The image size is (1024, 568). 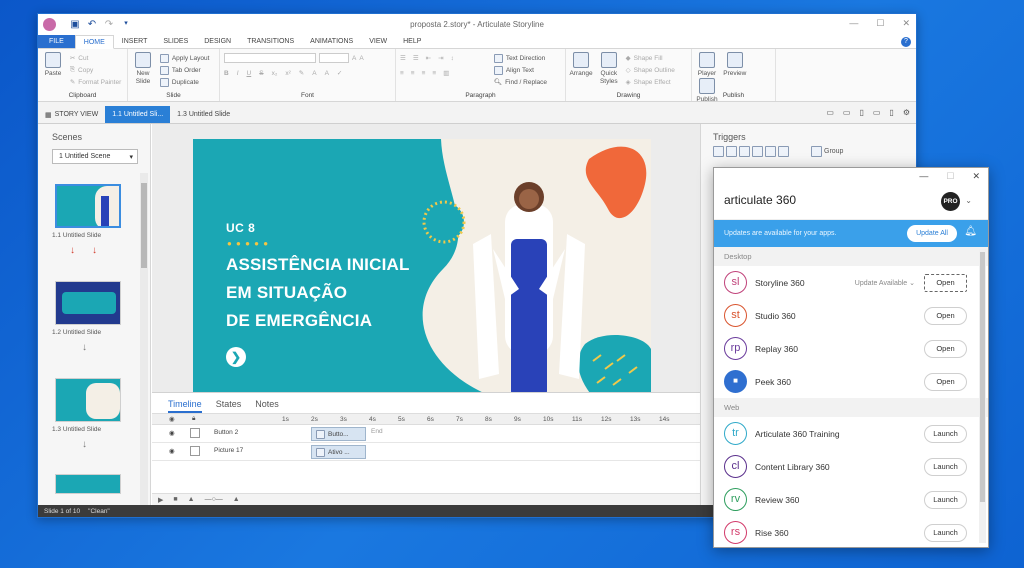 What do you see at coordinates (287, 73) in the screenshot?
I see `superscript-icon: x²` at bounding box center [287, 73].